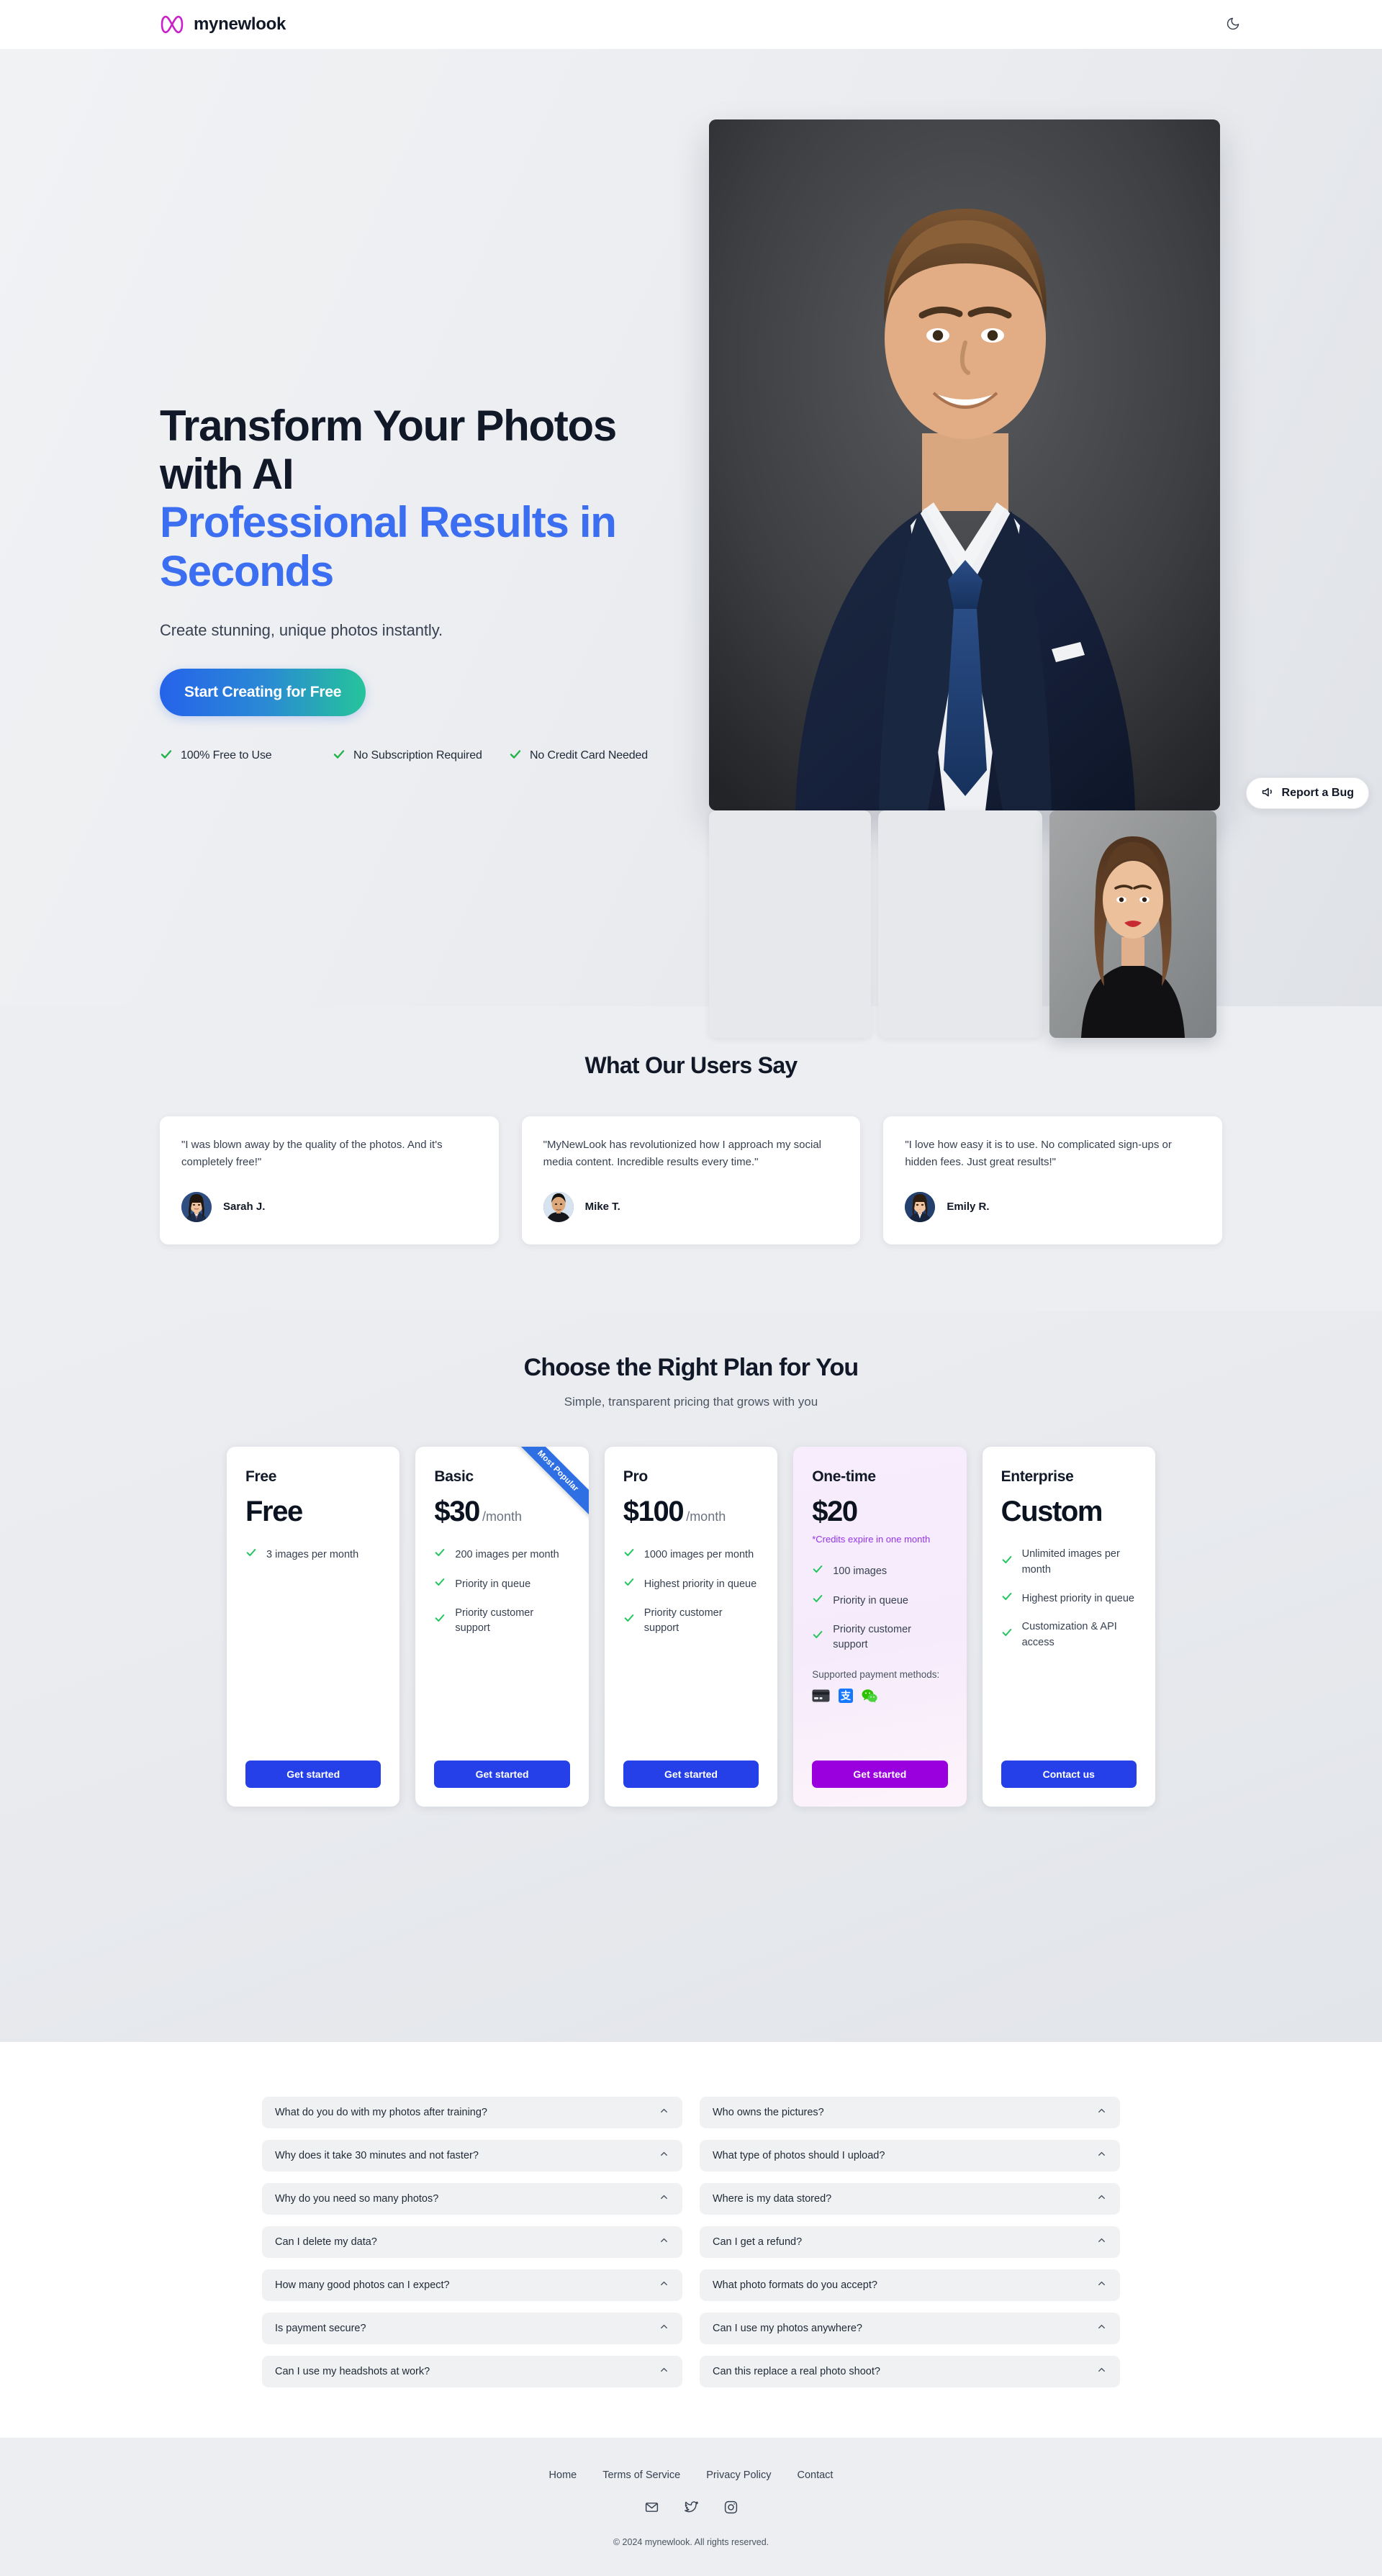 The image size is (1382, 2576). What do you see at coordinates (869, 1698) in the screenshot?
I see `wechat-pay-icon` at bounding box center [869, 1698].